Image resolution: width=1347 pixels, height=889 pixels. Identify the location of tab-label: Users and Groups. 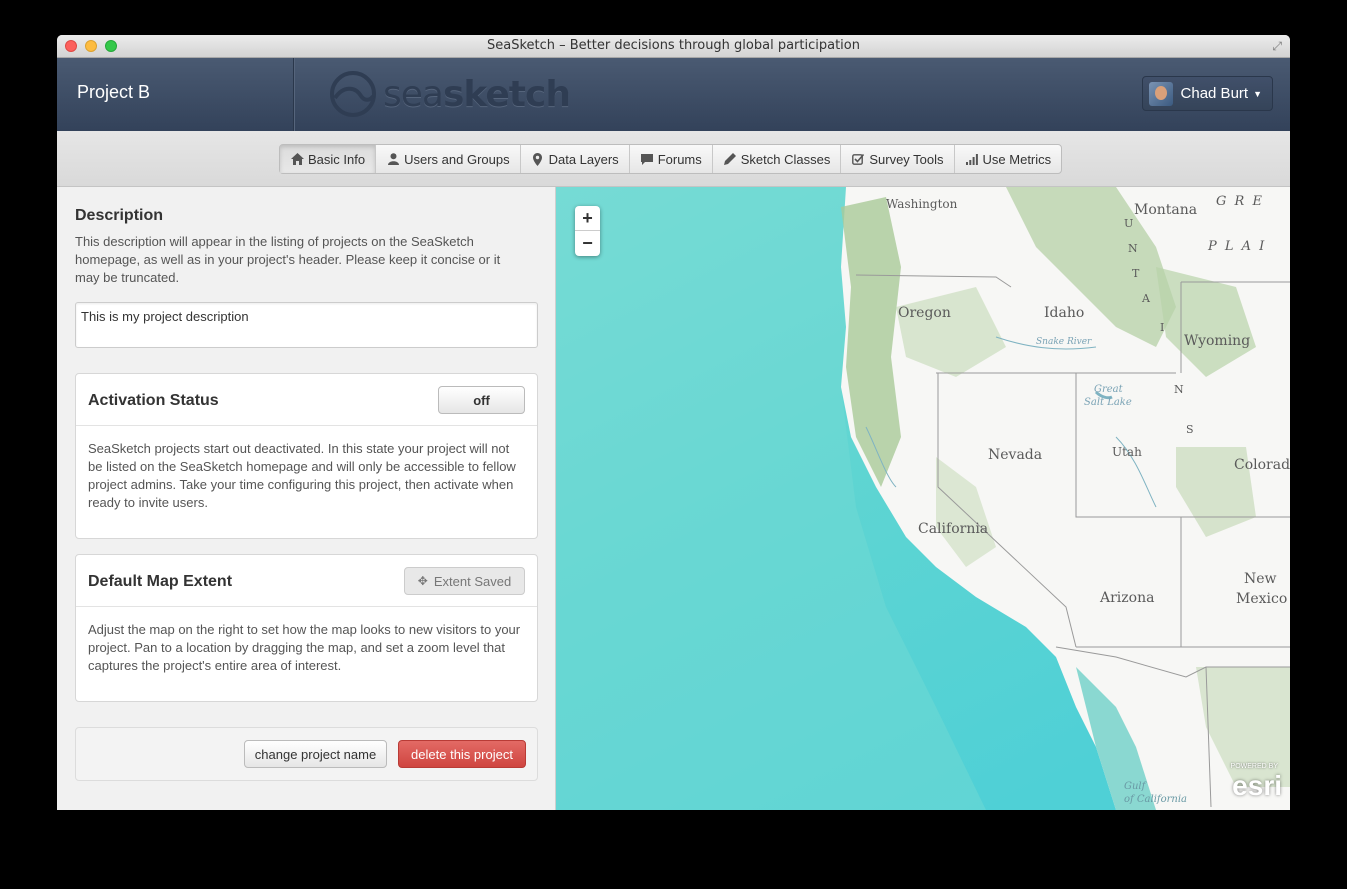
(457, 159).